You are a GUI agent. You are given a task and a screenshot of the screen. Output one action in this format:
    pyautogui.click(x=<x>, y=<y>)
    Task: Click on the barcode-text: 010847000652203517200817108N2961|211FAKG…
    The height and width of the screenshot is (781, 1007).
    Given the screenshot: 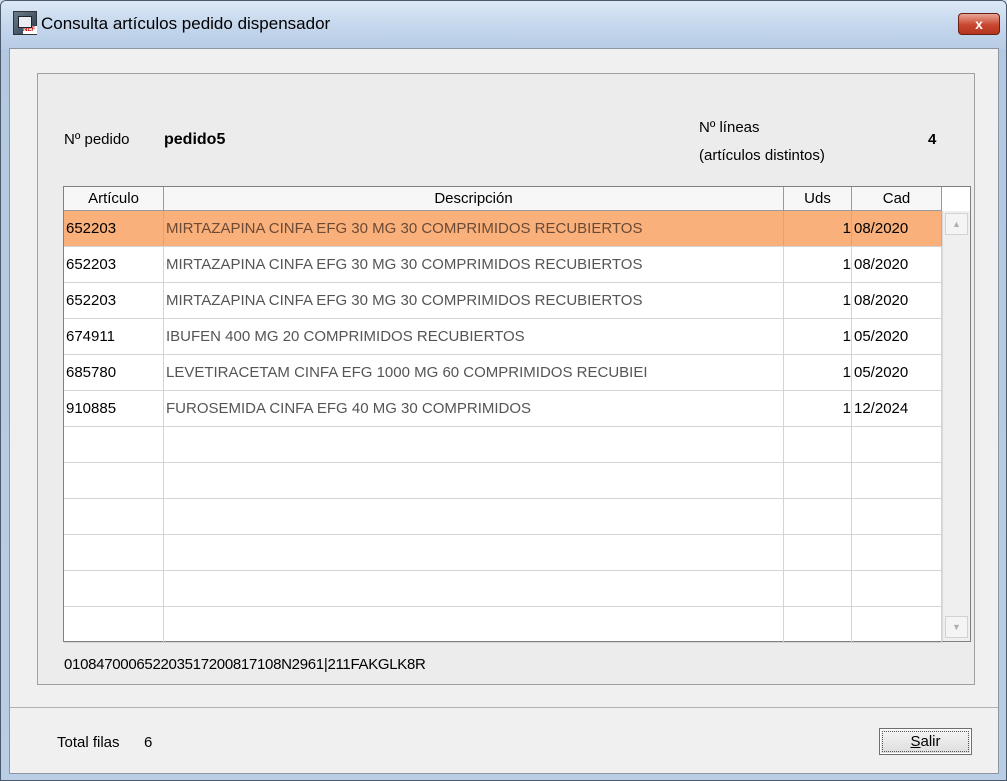 What is the action you would take?
    pyautogui.click(x=245, y=664)
    